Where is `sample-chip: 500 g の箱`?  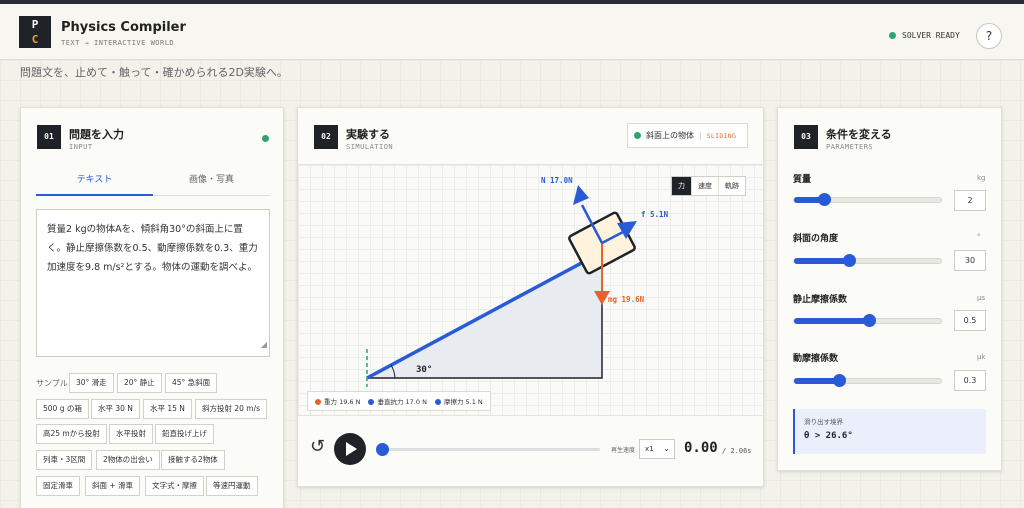 sample-chip: 500 g の箱 is located at coordinates (62, 409).